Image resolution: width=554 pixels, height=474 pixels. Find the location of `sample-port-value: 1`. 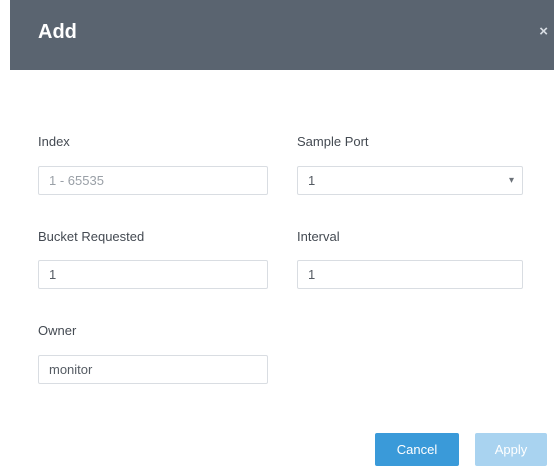

sample-port-value: 1 is located at coordinates (312, 180).